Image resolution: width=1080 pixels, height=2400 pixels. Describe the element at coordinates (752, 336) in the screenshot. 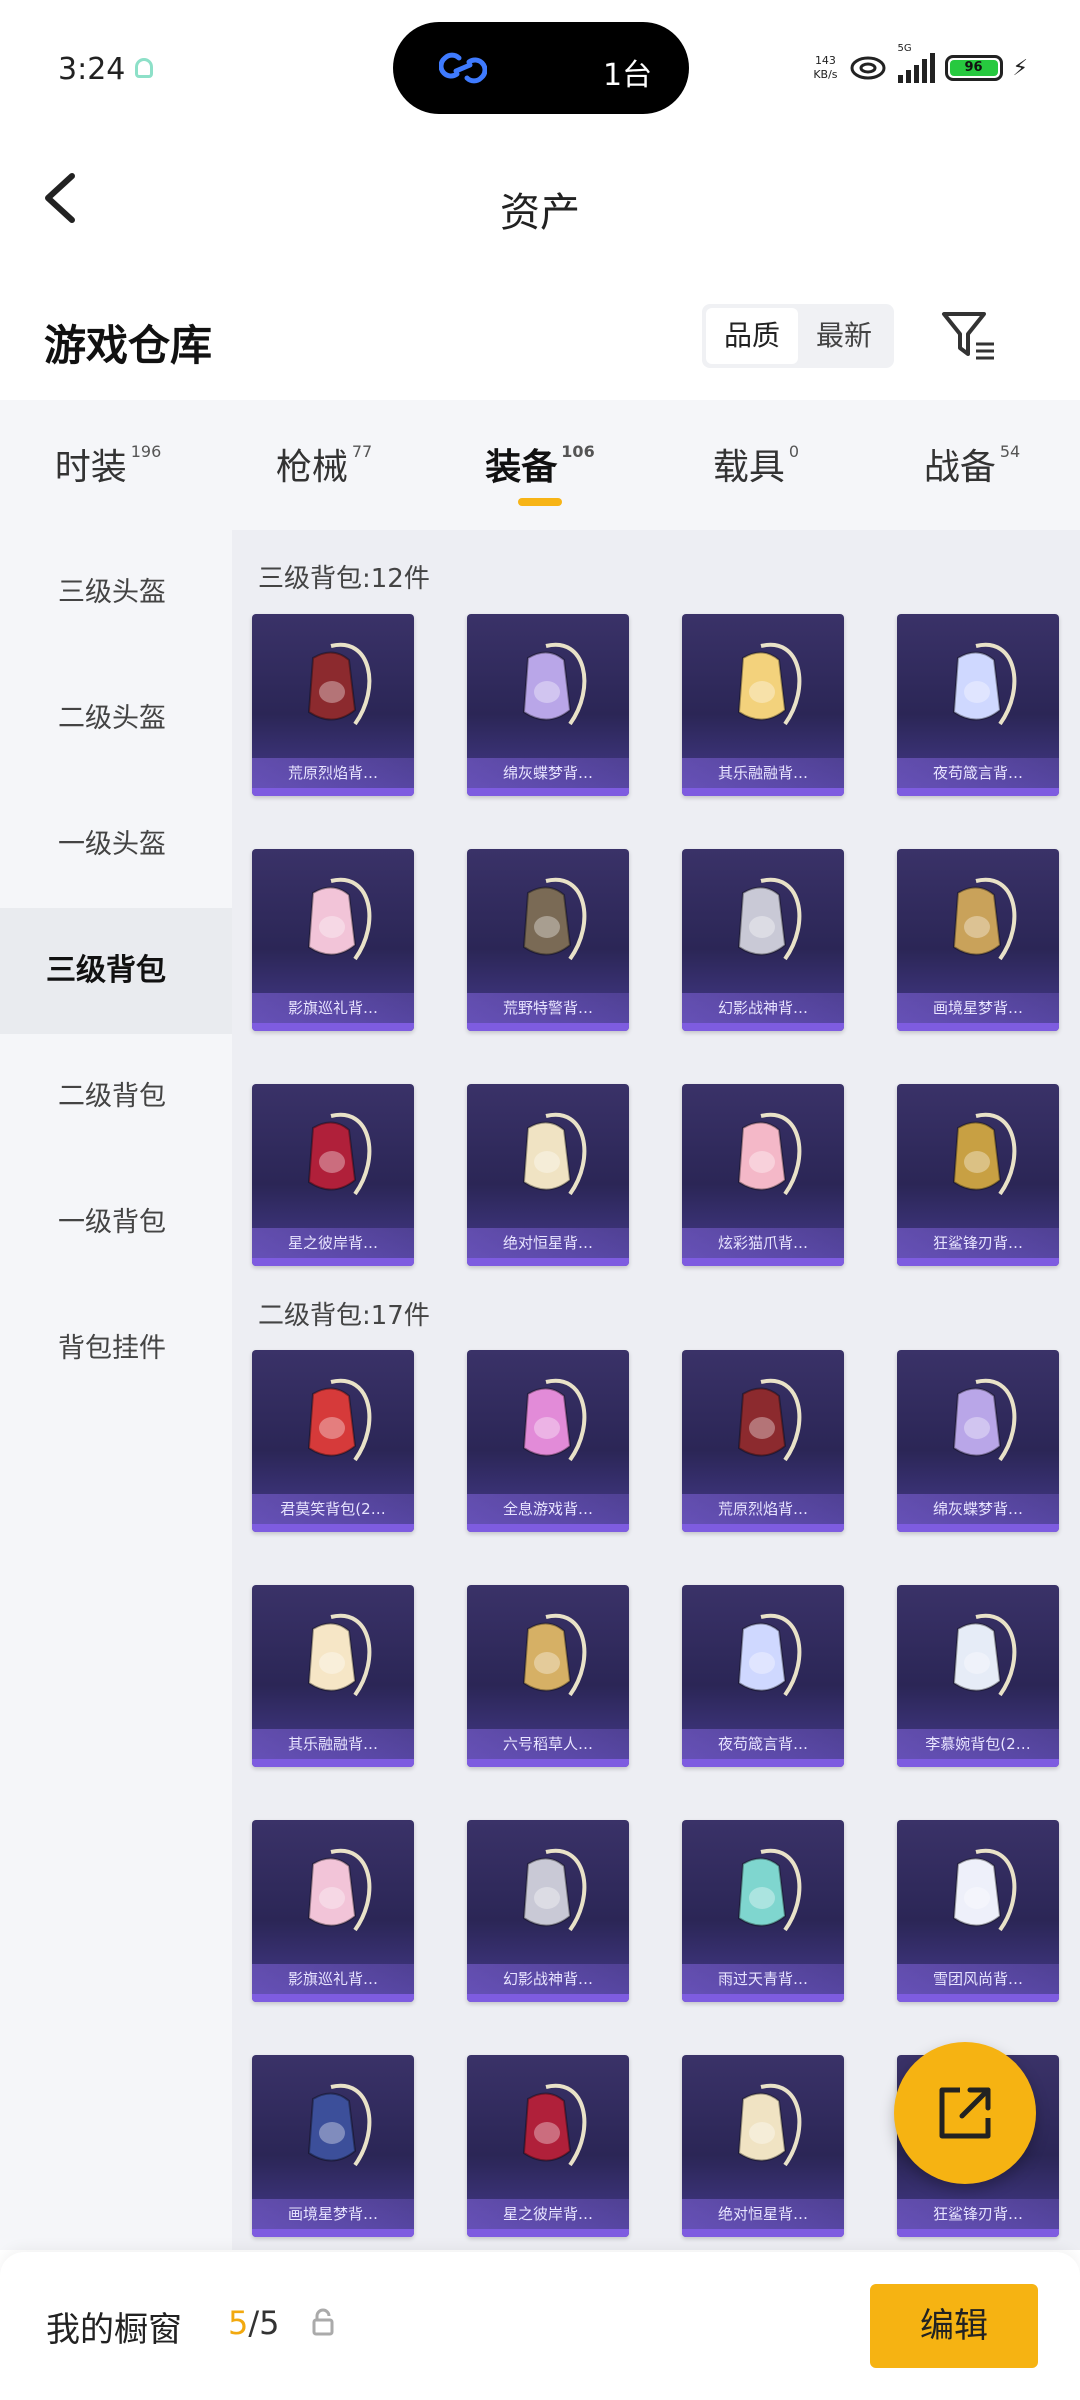

I see `sort-quality: 品质` at that location.